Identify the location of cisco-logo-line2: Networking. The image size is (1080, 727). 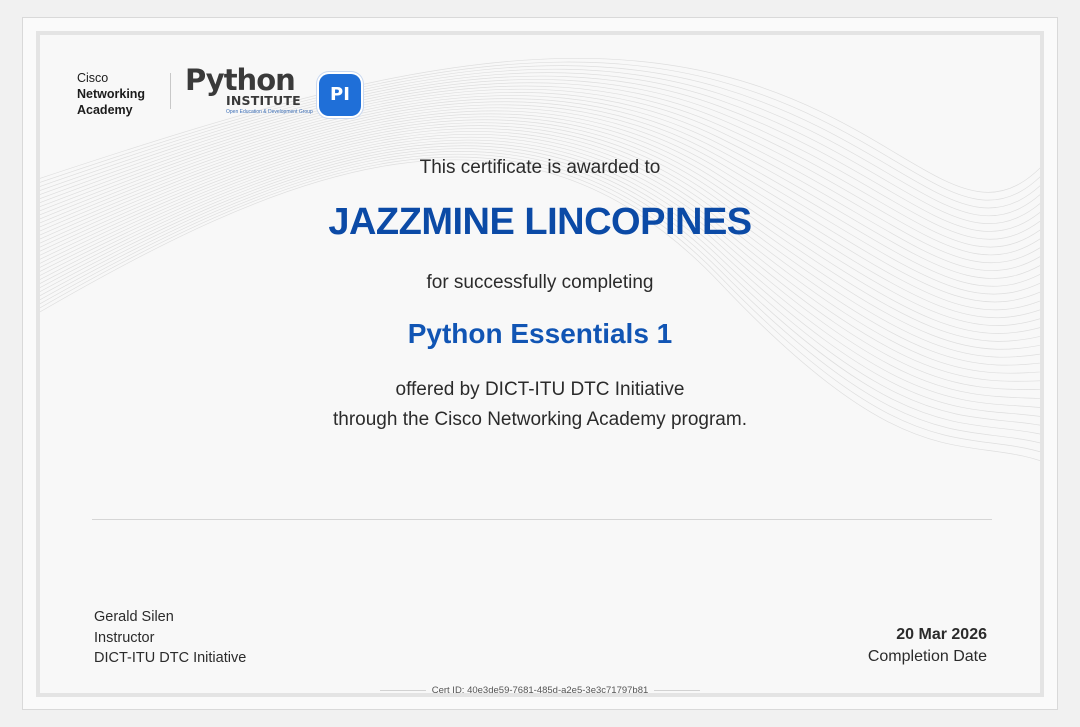
(111, 94).